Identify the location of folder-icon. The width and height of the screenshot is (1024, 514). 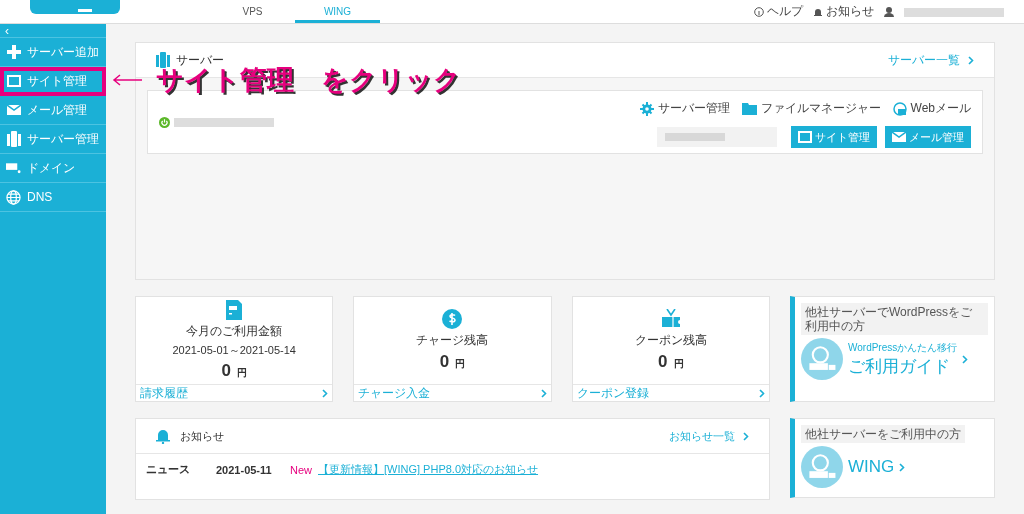
(749, 108).